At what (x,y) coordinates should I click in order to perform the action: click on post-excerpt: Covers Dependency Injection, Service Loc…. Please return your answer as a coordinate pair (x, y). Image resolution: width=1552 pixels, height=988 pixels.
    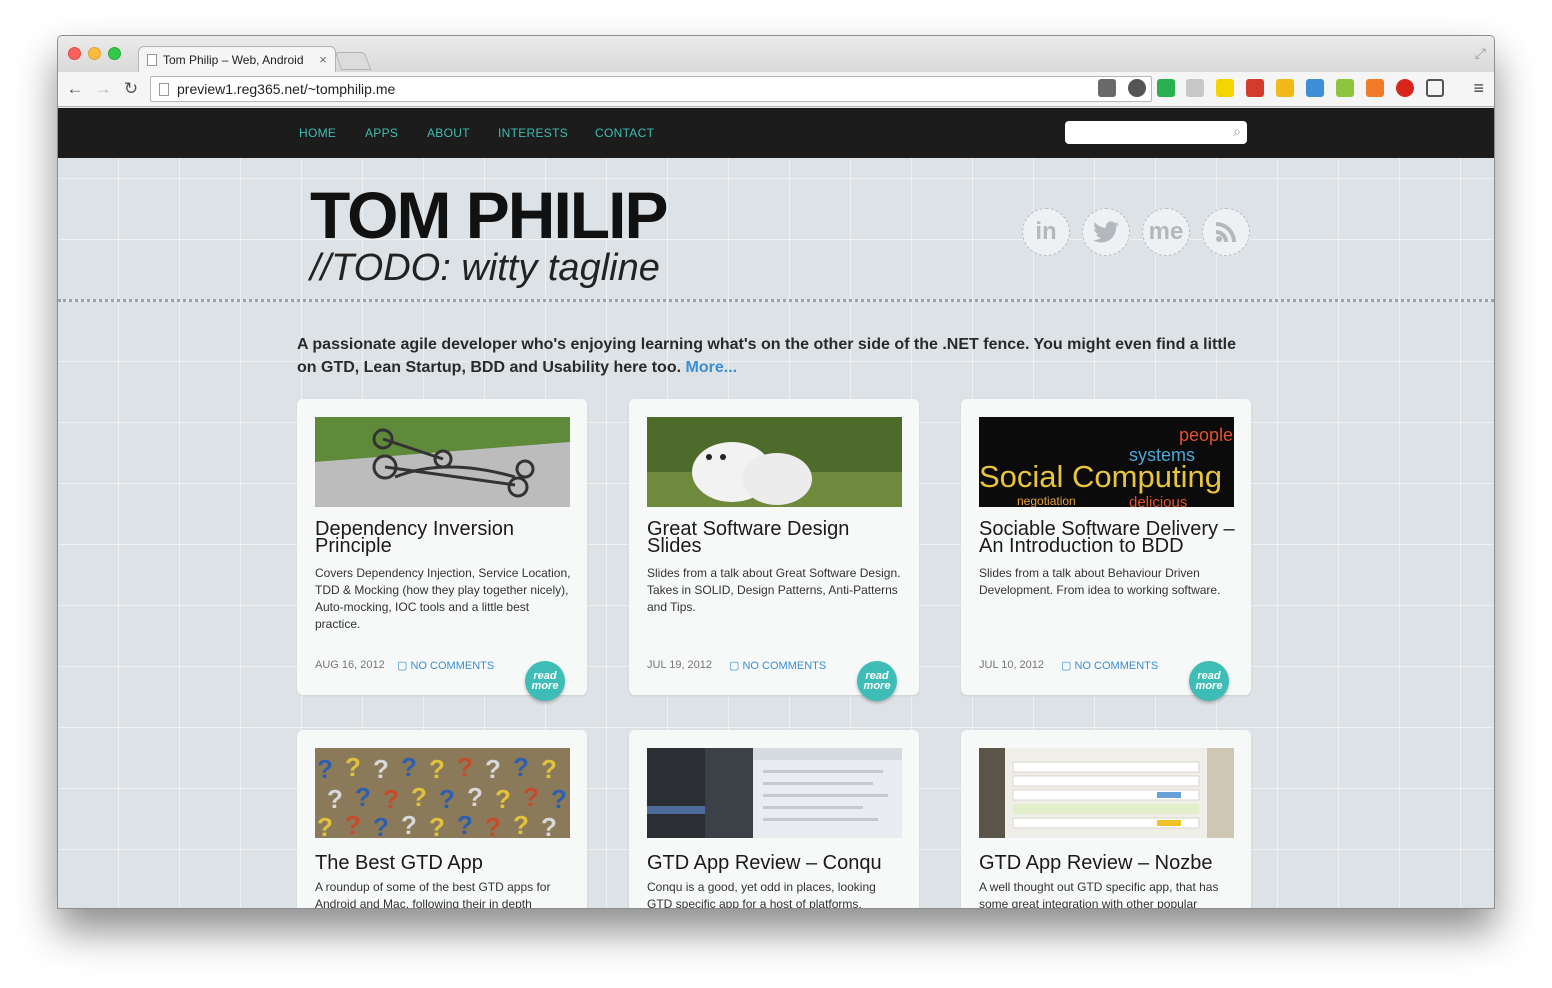
    Looking at the image, I should click on (443, 598).